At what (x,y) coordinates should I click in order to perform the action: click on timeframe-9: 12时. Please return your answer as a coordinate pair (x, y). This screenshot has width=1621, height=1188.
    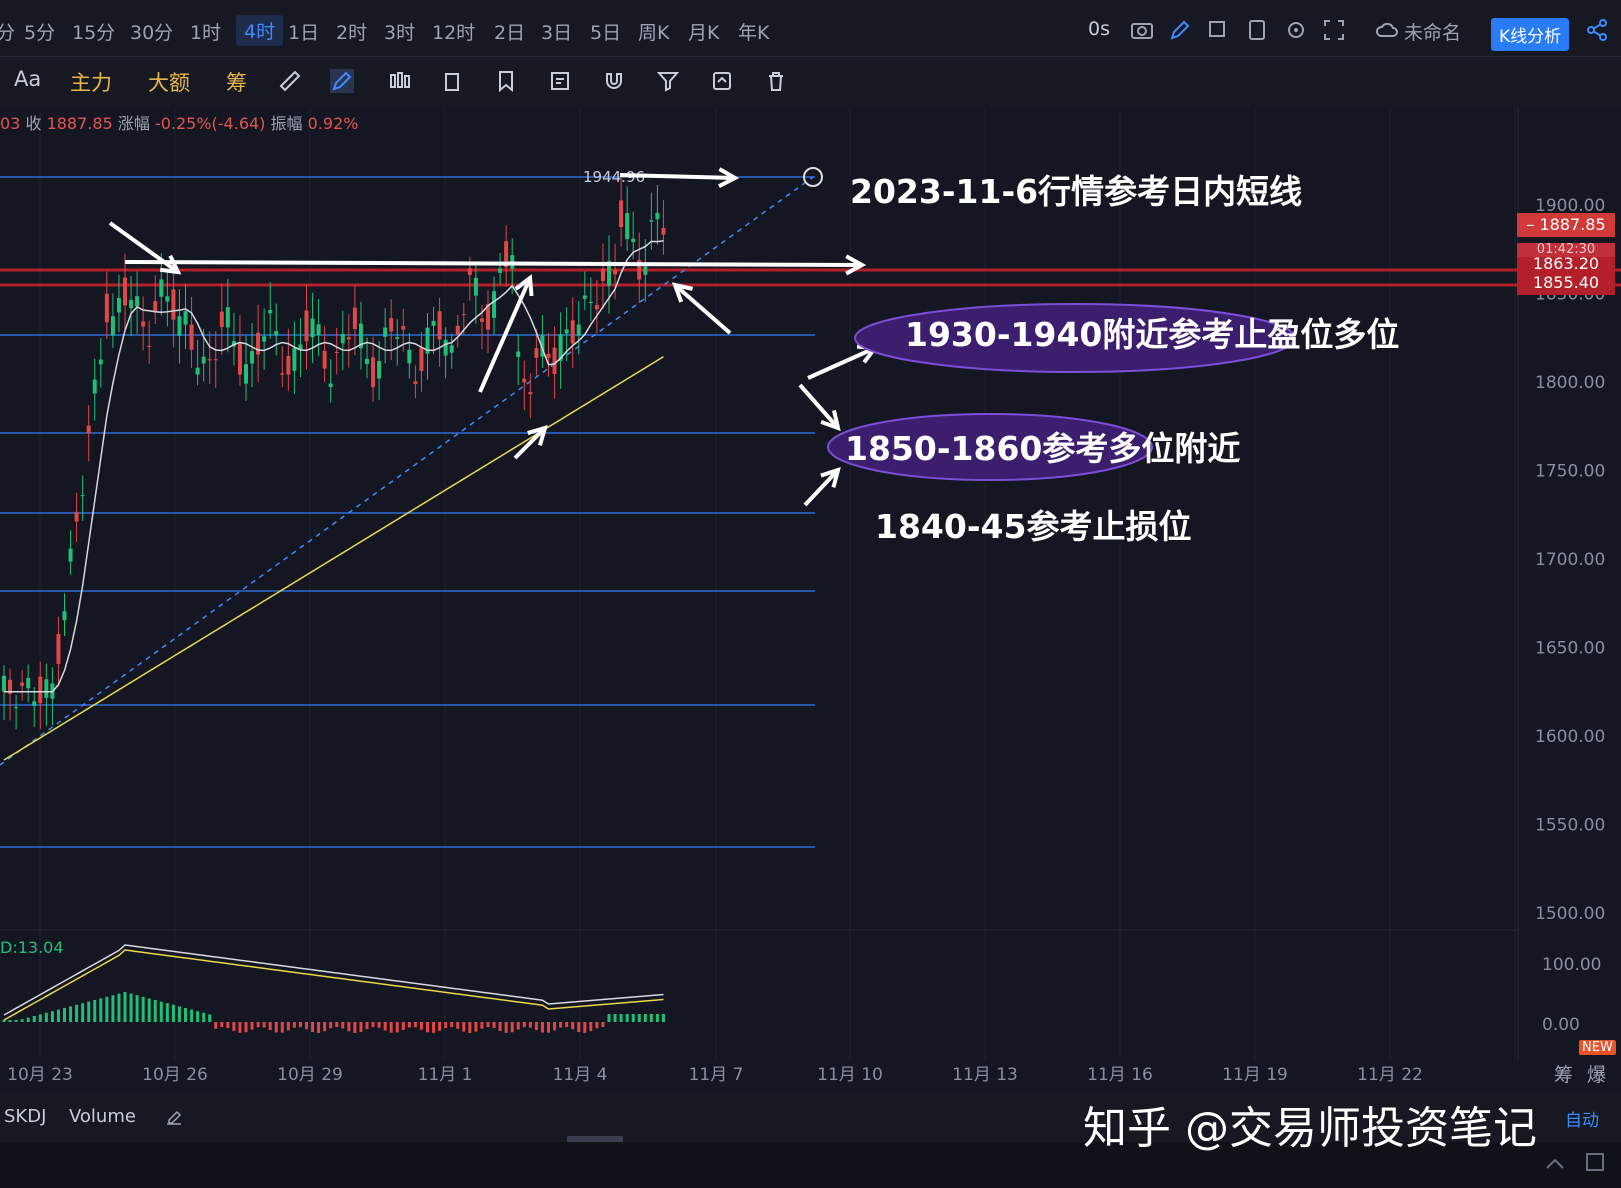
    Looking at the image, I should click on (453, 31).